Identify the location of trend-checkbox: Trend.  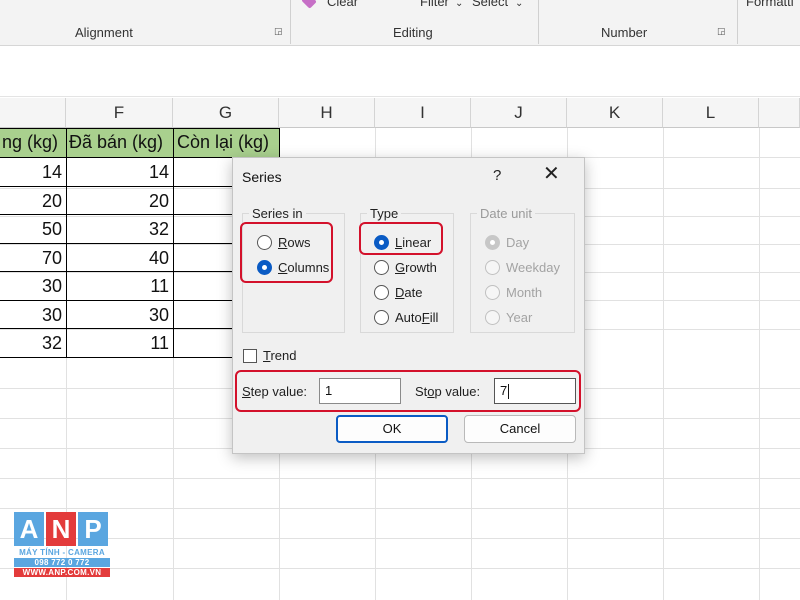
(270, 355).